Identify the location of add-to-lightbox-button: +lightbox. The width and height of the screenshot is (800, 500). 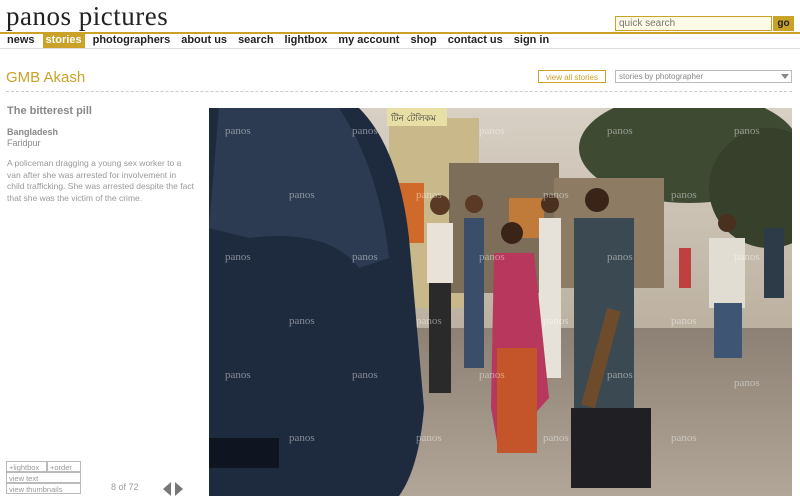
(26, 466).